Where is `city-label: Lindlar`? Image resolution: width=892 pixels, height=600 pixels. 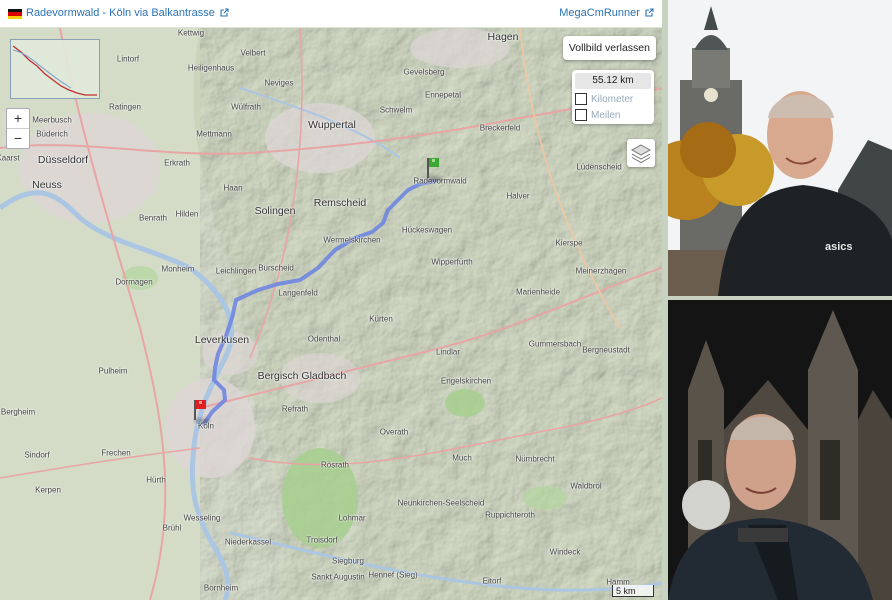
city-label: Lindlar is located at coordinates (448, 352).